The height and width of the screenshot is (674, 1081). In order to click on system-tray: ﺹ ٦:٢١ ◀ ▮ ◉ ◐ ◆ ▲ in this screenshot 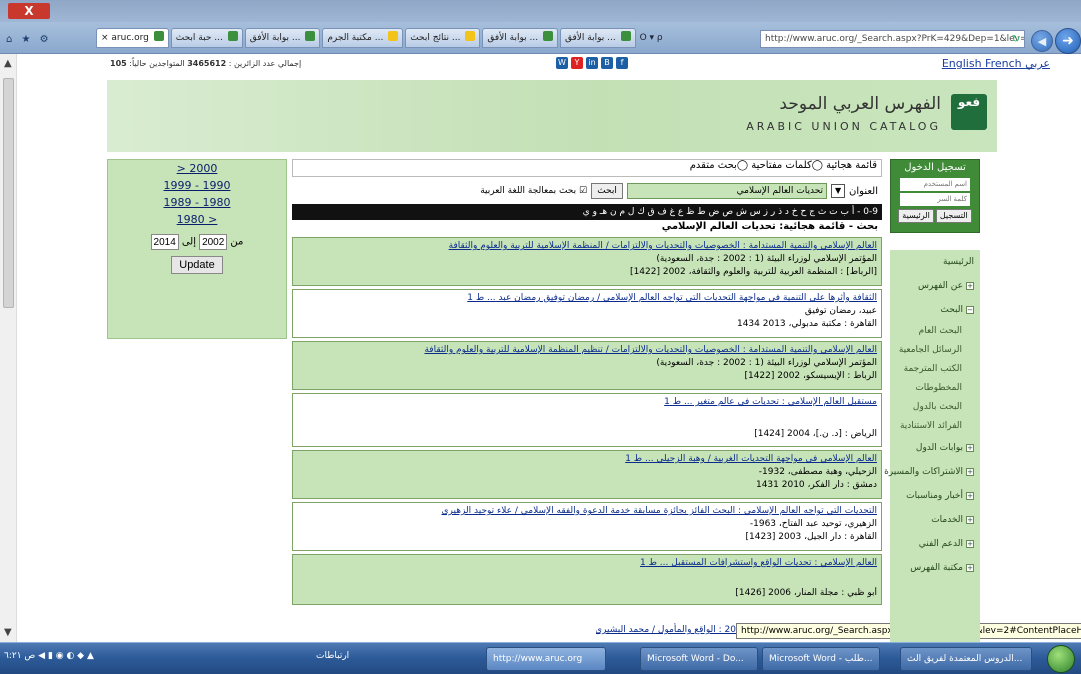, I will do `click(49, 656)`.